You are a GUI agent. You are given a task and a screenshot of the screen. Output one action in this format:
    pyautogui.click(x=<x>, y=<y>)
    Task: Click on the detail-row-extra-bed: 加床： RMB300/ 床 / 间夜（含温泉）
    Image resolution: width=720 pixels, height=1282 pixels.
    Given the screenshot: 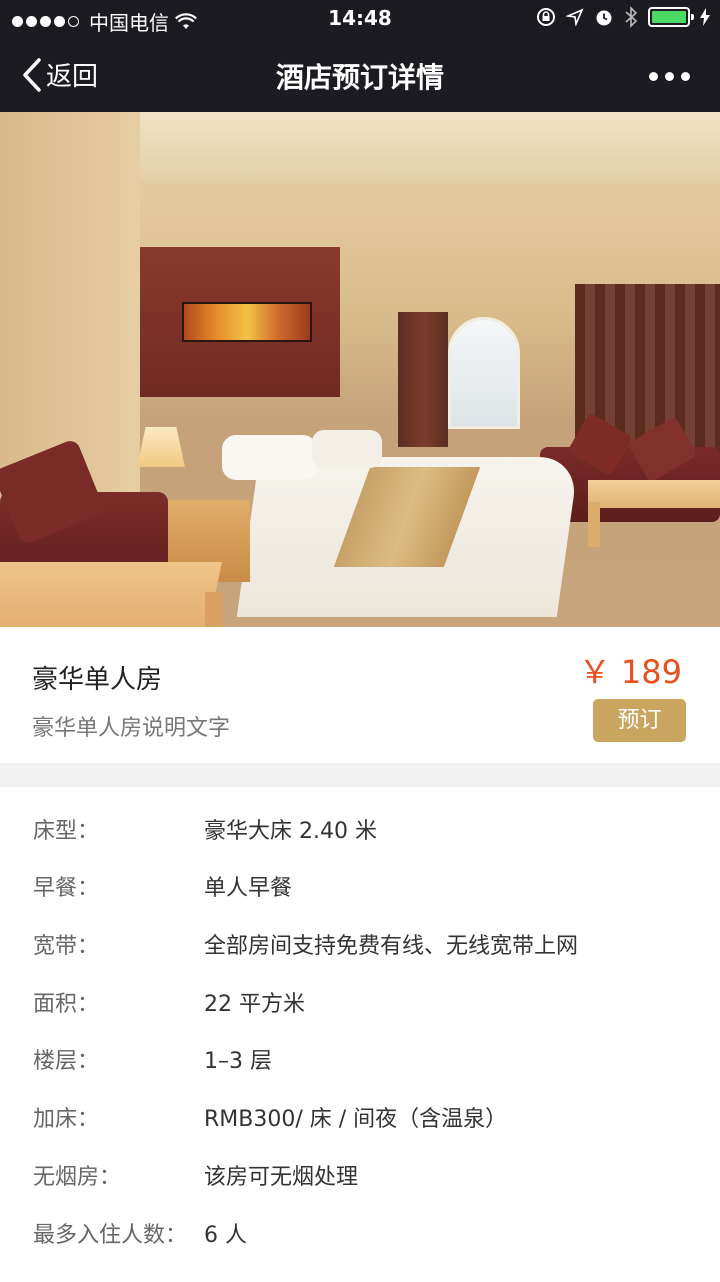 What is the action you would take?
    pyautogui.click(x=360, y=1113)
    